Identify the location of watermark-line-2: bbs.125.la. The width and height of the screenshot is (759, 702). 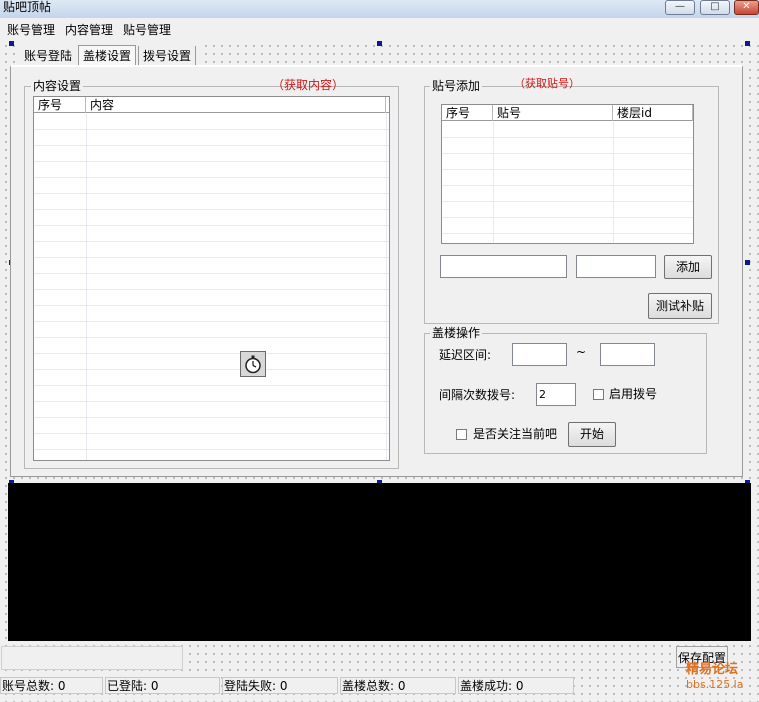
(715, 684).